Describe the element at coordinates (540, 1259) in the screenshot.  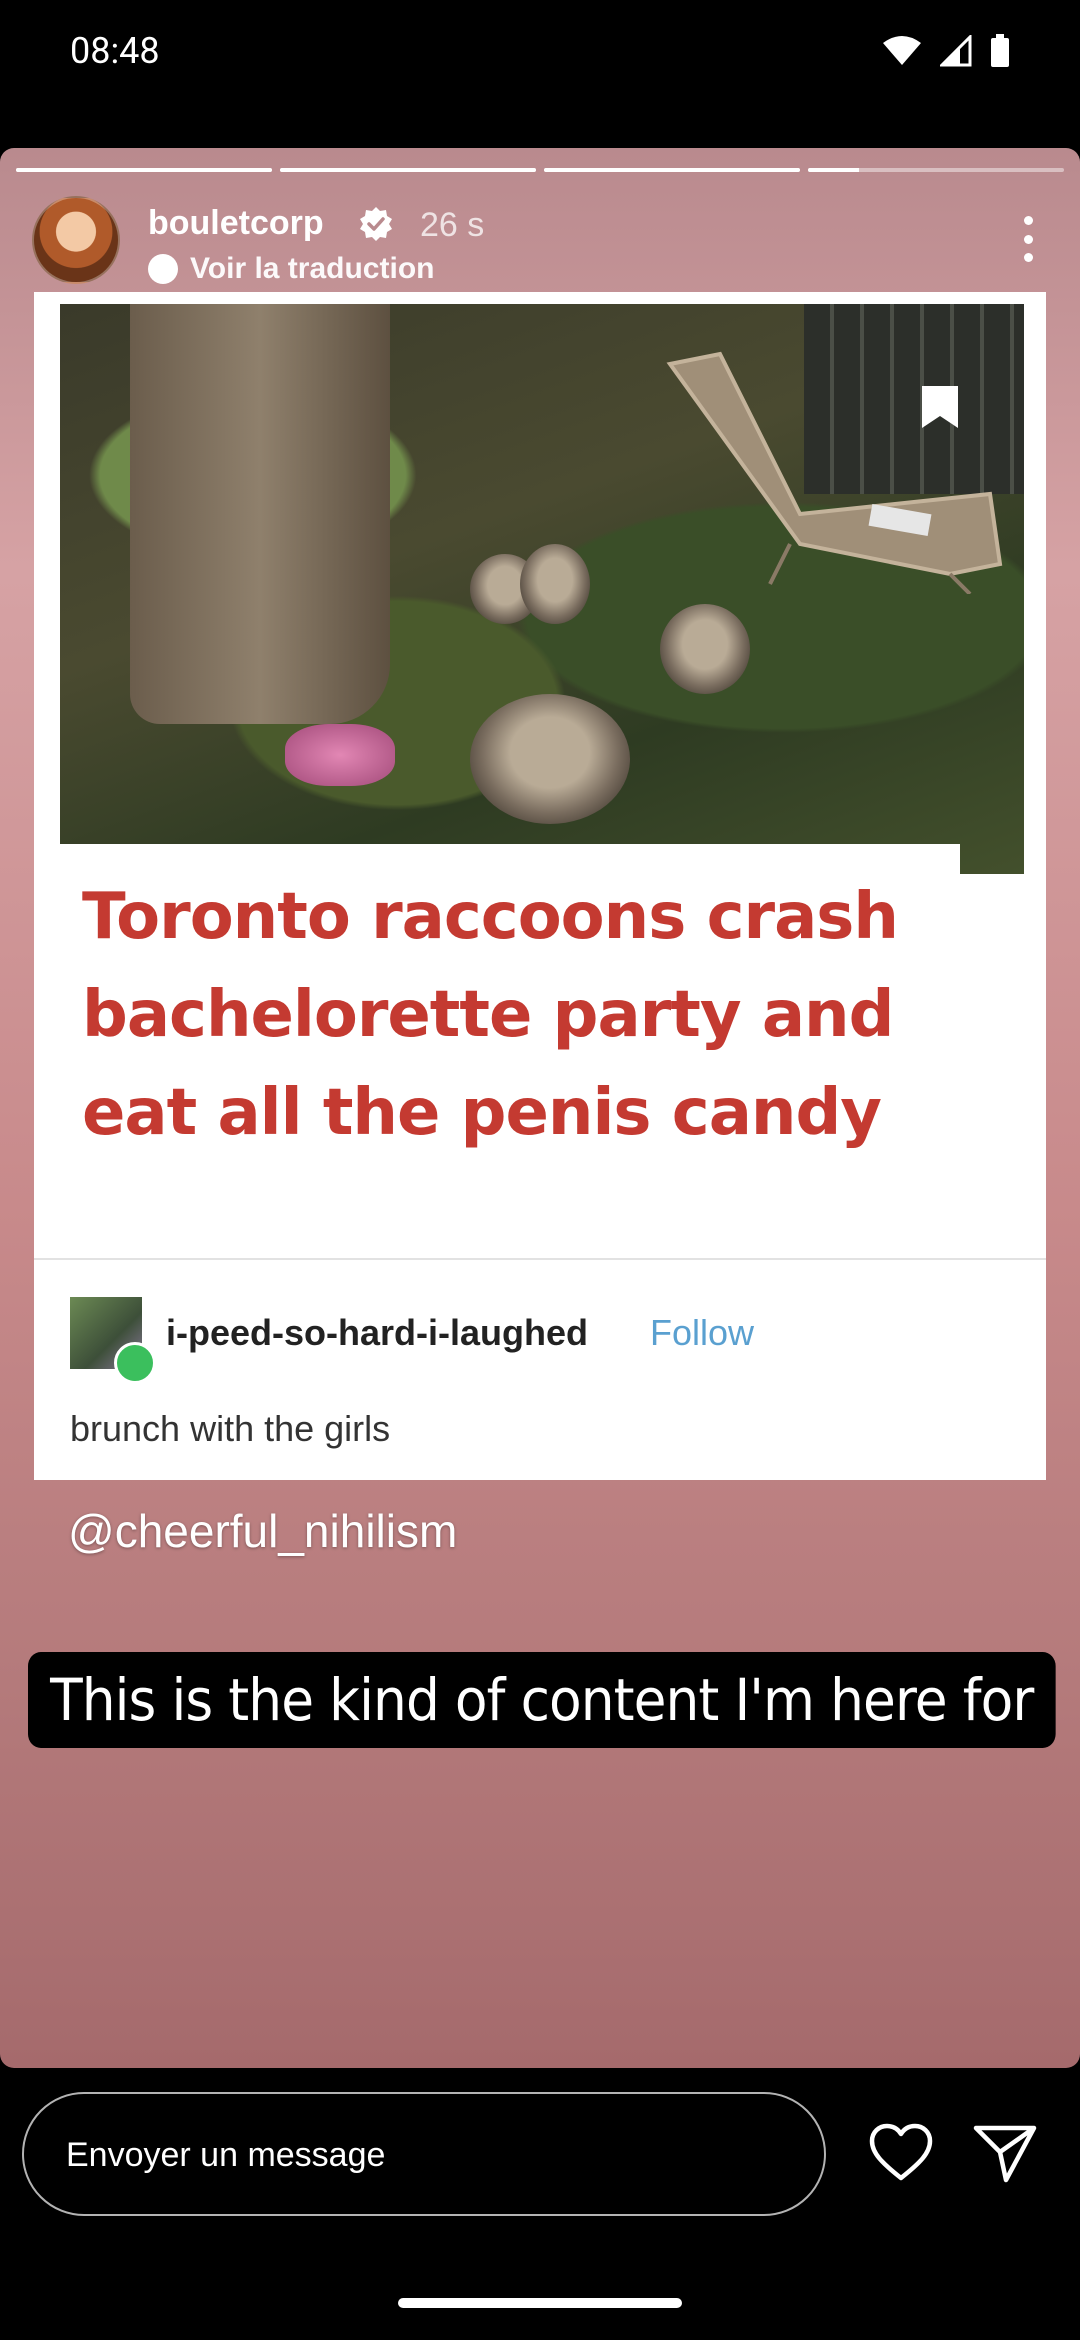
I see `divider` at that location.